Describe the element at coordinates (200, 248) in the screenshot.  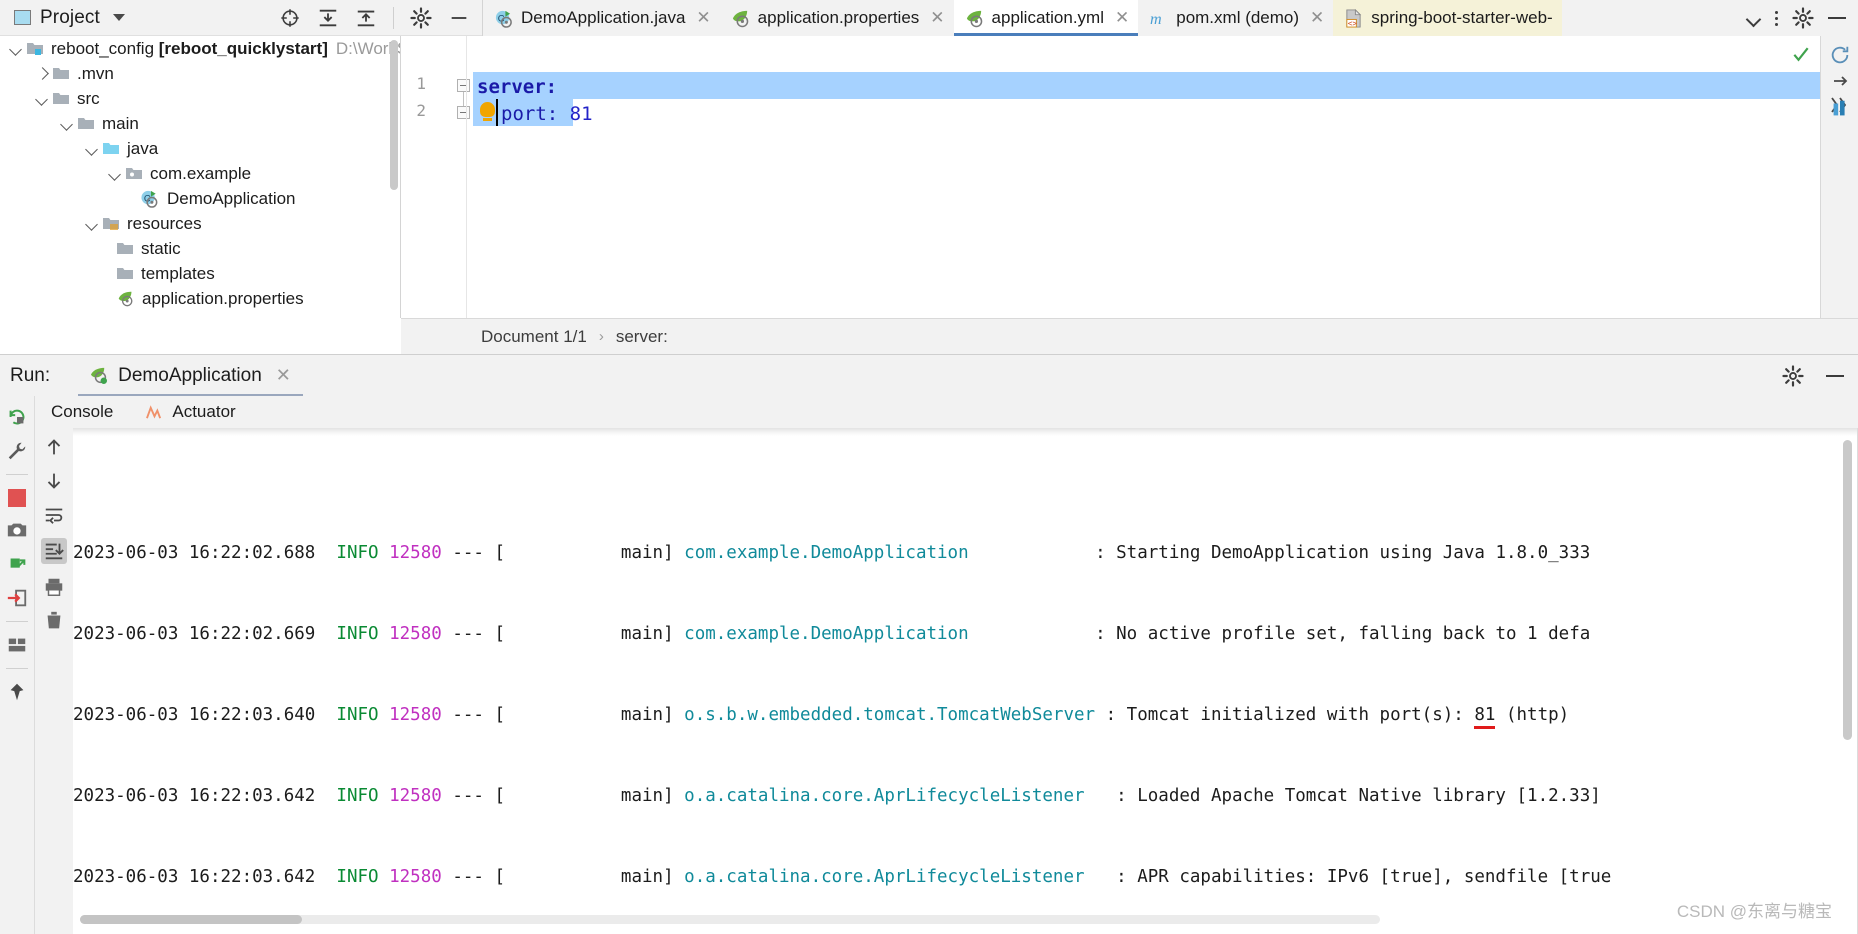
I see `tree-node-static: static` at that location.